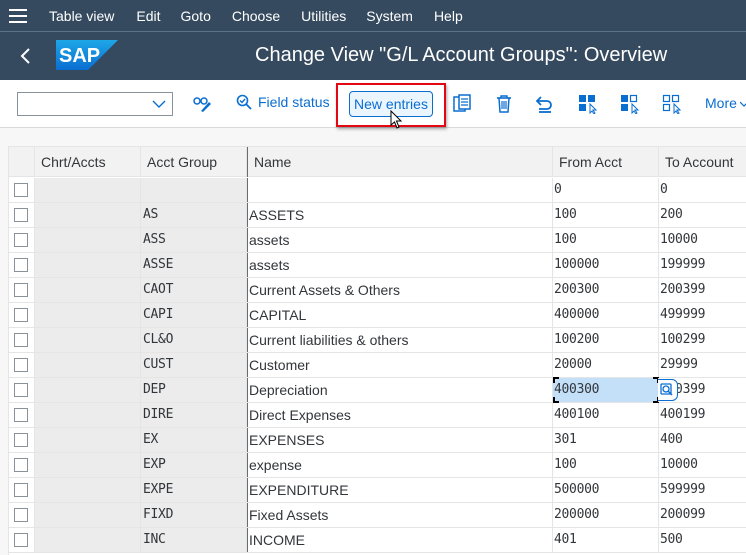 The image size is (746, 555). What do you see at coordinates (196, 16) in the screenshot?
I see `menu-goto: Goto` at bounding box center [196, 16].